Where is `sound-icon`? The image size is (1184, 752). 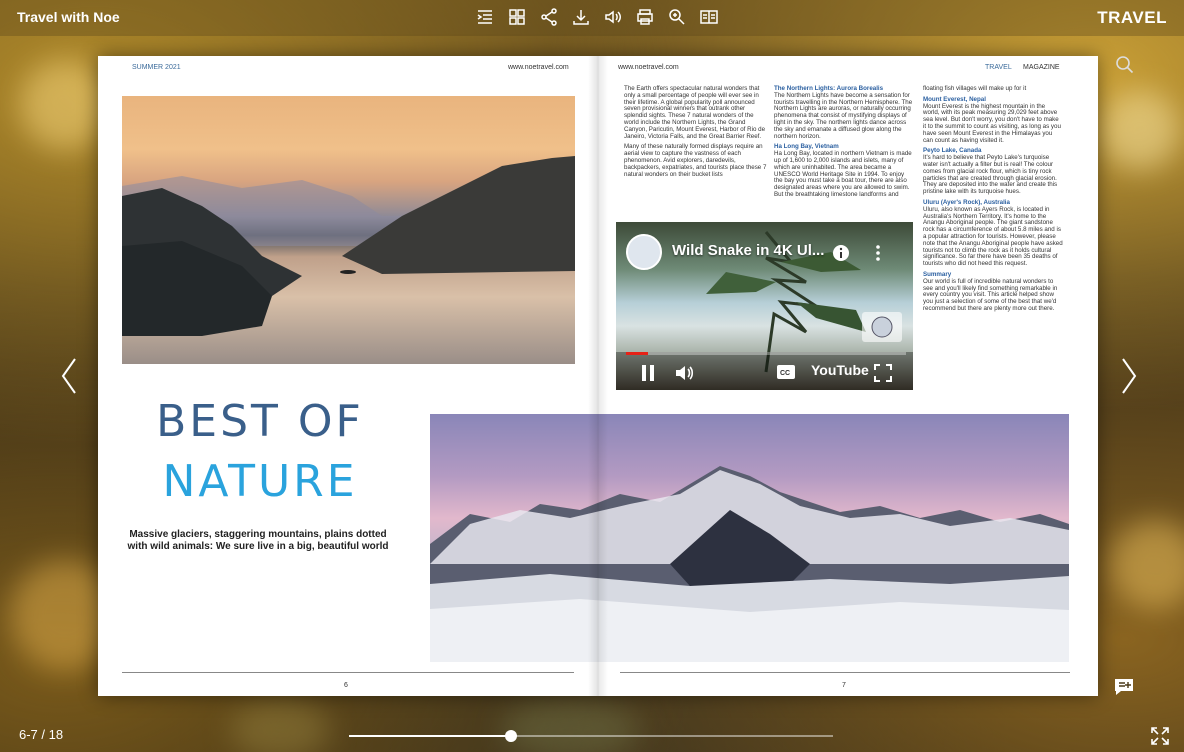 sound-icon is located at coordinates (613, 17).